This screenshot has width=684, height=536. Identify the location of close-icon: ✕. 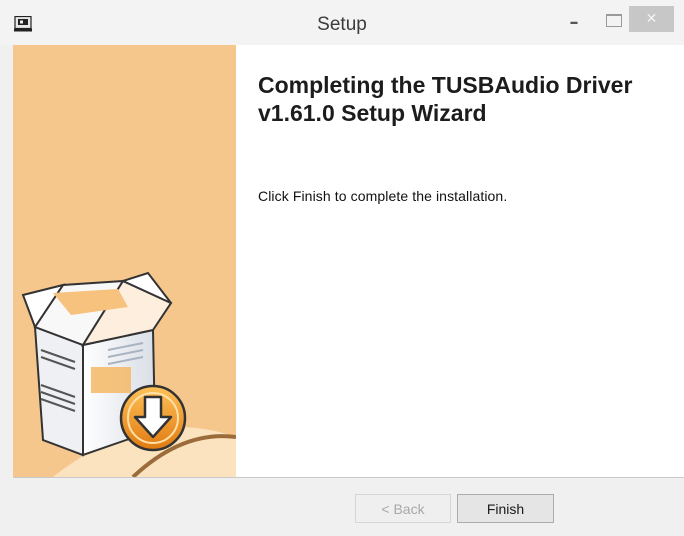
(651, 19).